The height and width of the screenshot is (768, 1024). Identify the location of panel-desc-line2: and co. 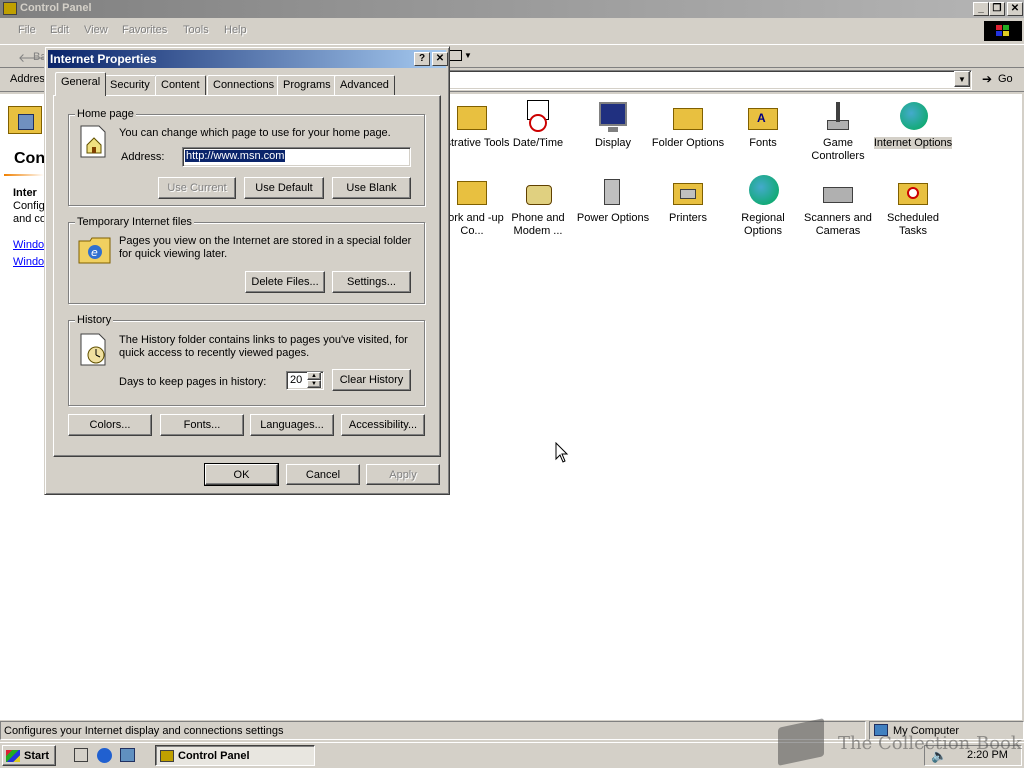
(30, 219).